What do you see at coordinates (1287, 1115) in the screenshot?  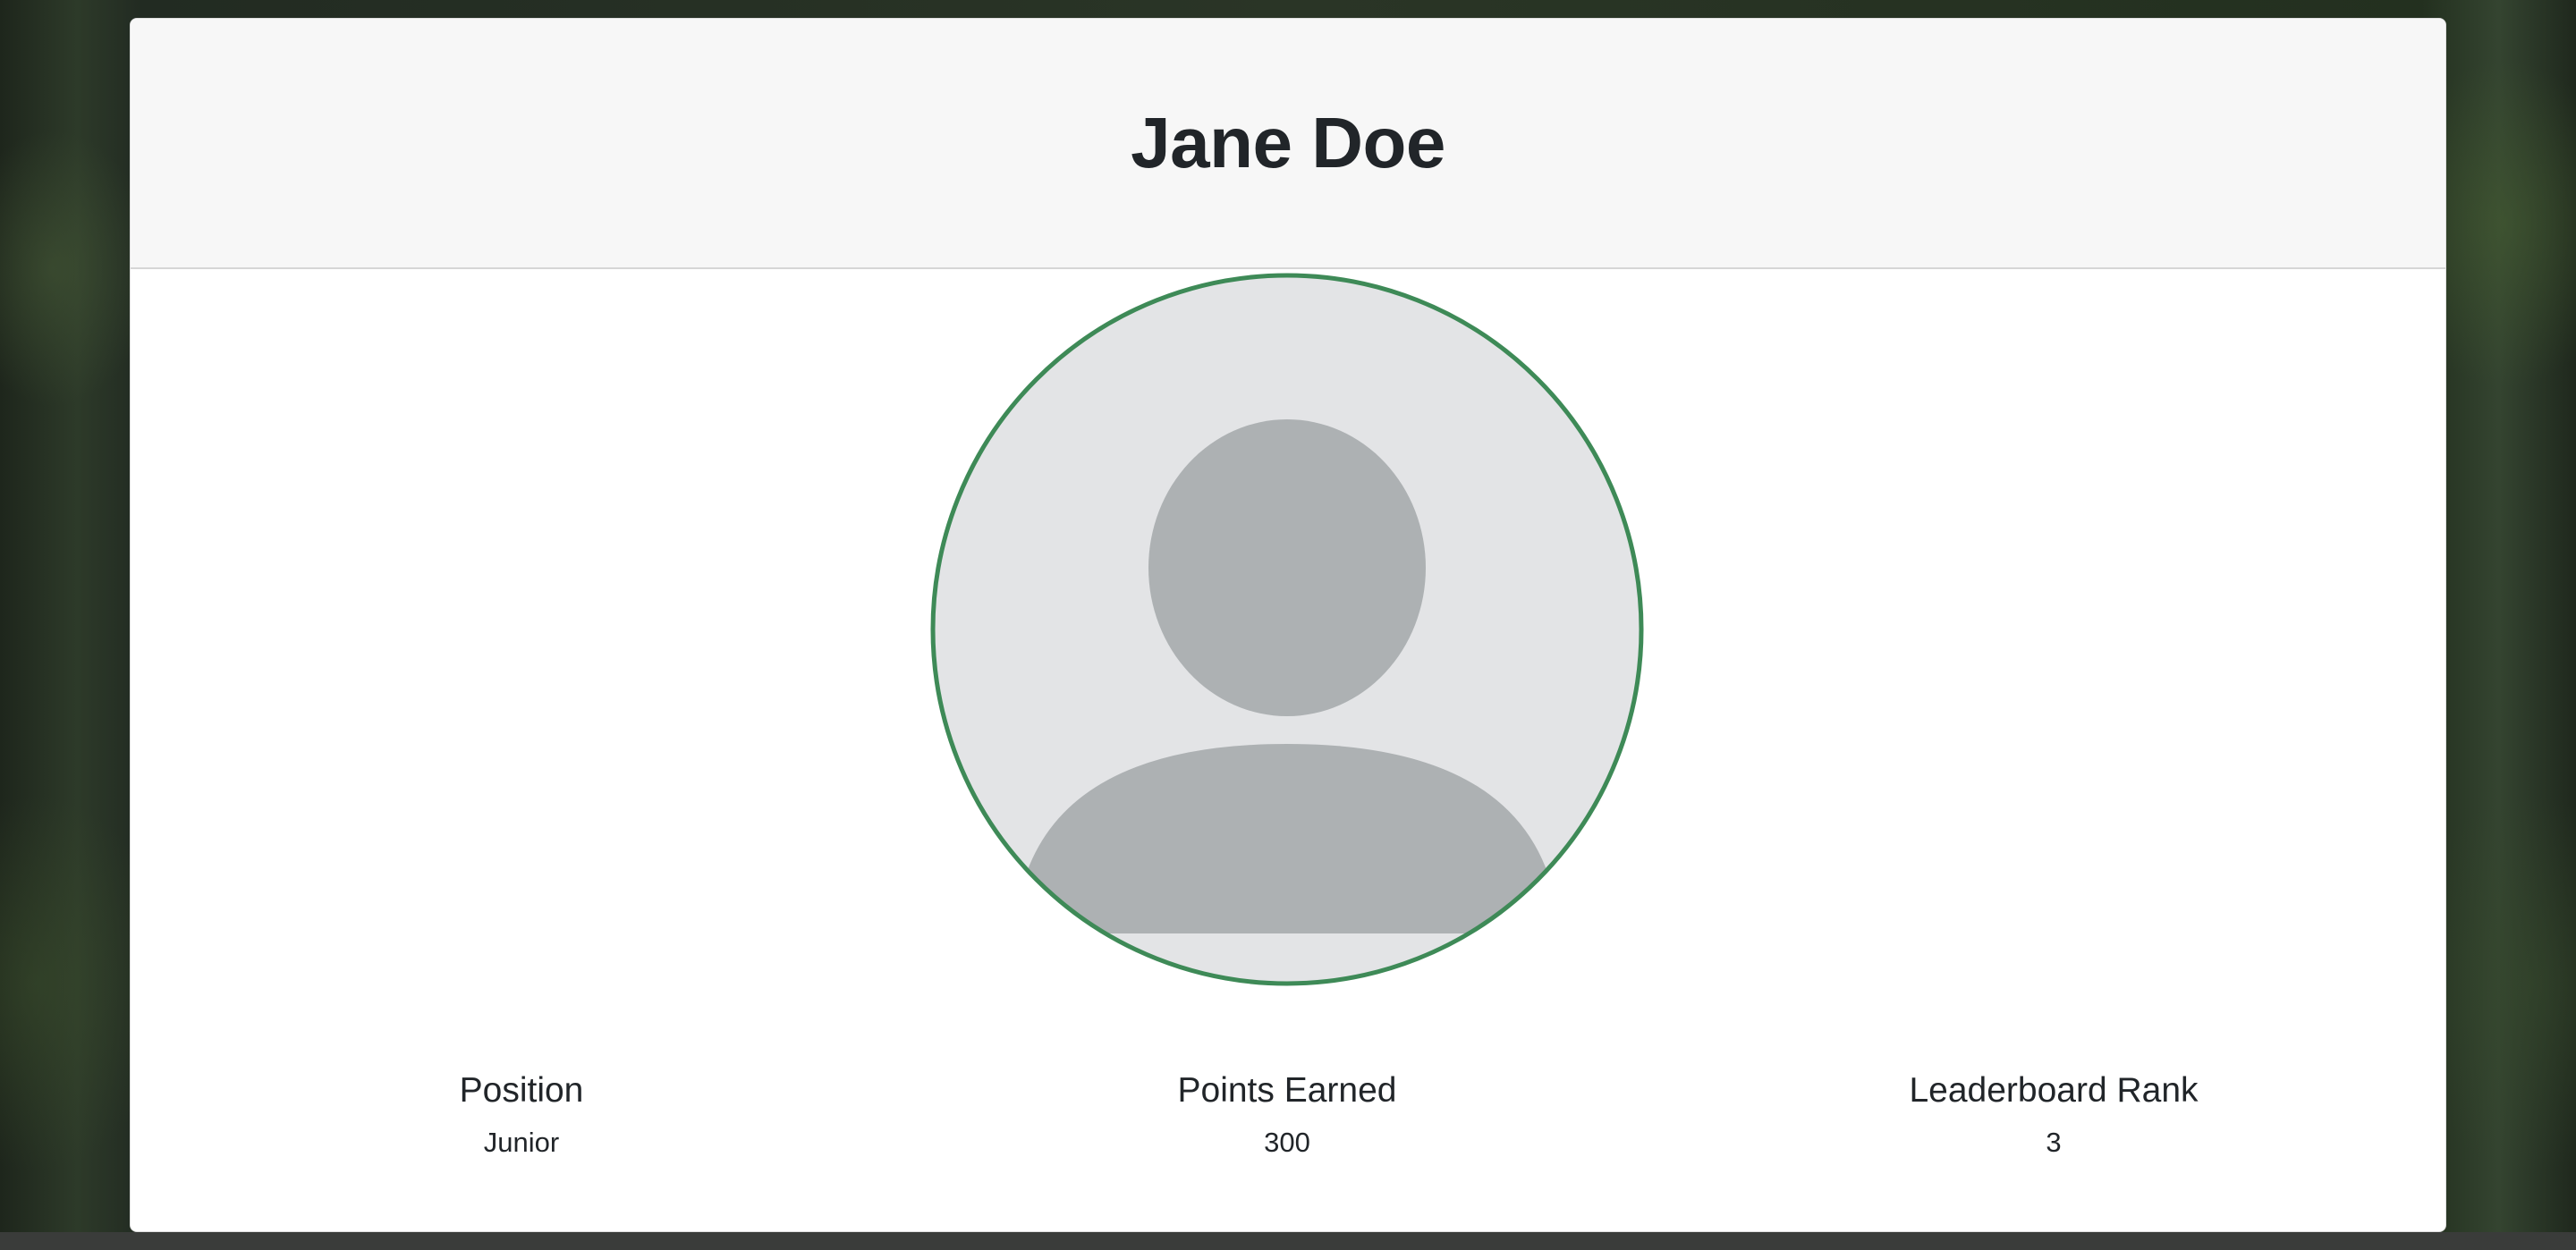 I see `stat-points-earned: Points Earned 300` at bounding box center [1287, 1115].